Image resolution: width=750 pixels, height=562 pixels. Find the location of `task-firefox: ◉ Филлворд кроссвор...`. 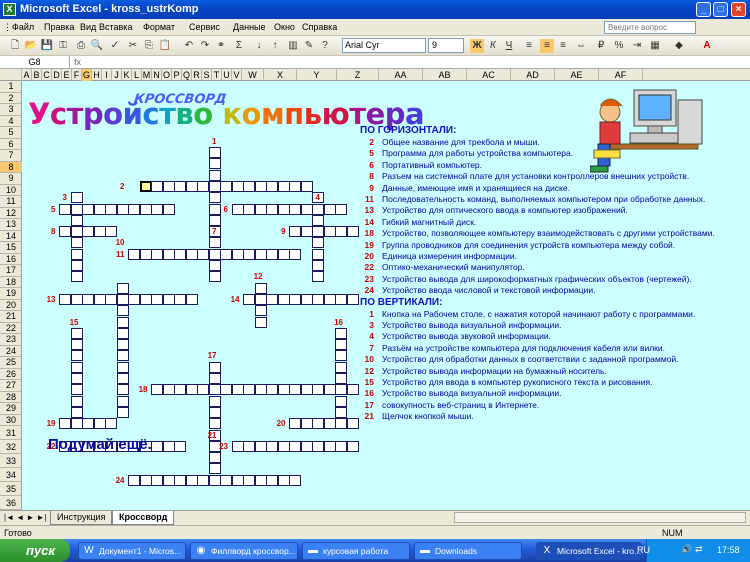

task-firefox: ◉ Филлворд кроссвор... is located at coordinates (244, 551).